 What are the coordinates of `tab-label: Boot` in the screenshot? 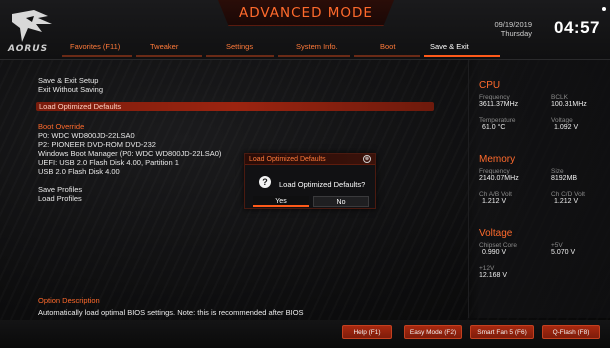 It's located at (388, 46).